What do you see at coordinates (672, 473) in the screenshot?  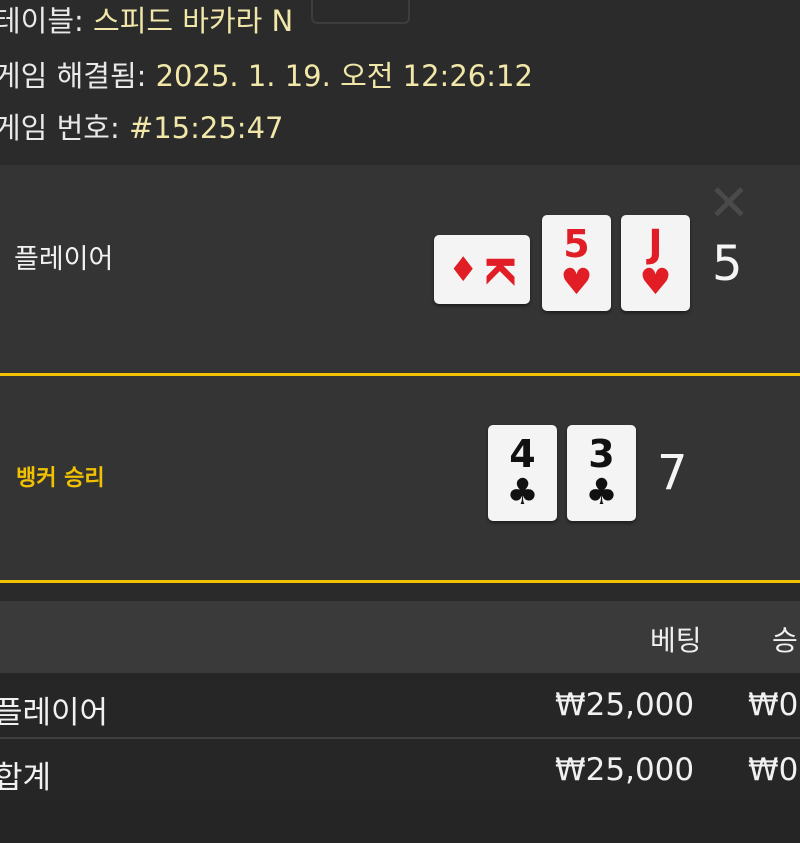 I see `banker-score: 7` at bounding box center [672, 473].